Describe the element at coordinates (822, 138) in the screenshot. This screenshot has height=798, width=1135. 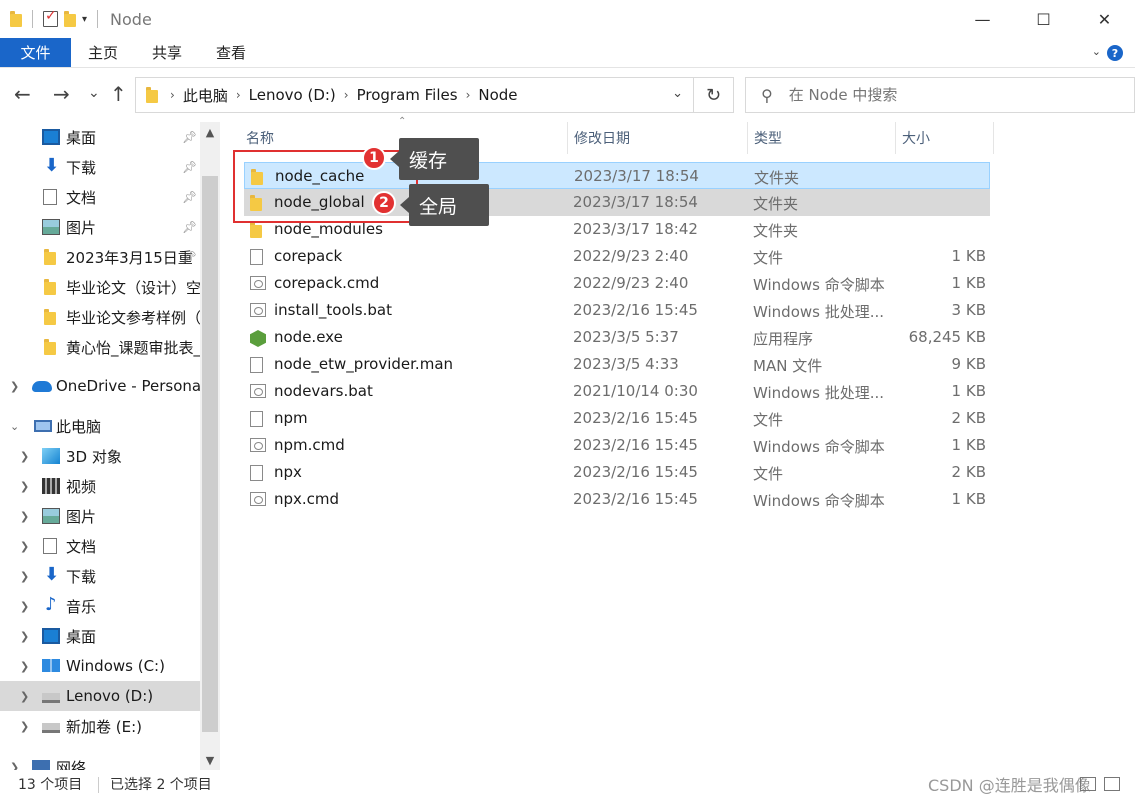
I see `column-header-type: 类型` at that location.